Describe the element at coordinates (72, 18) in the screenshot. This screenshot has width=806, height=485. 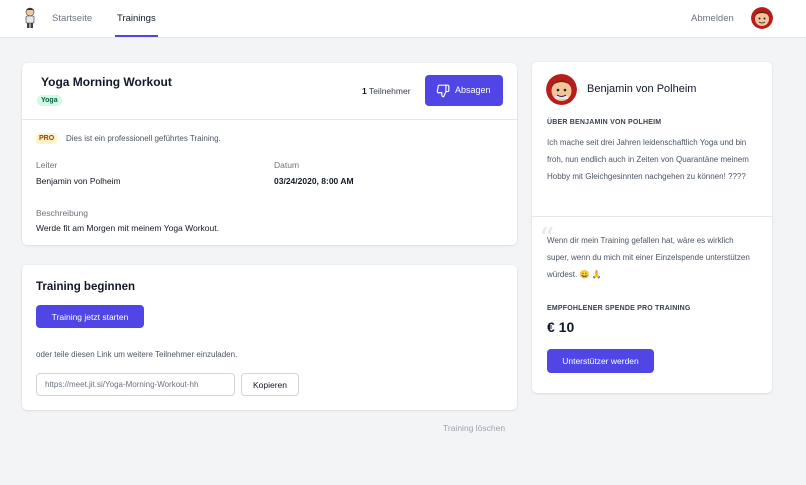
I see `nav-link-startseite: Startseite` at that location.